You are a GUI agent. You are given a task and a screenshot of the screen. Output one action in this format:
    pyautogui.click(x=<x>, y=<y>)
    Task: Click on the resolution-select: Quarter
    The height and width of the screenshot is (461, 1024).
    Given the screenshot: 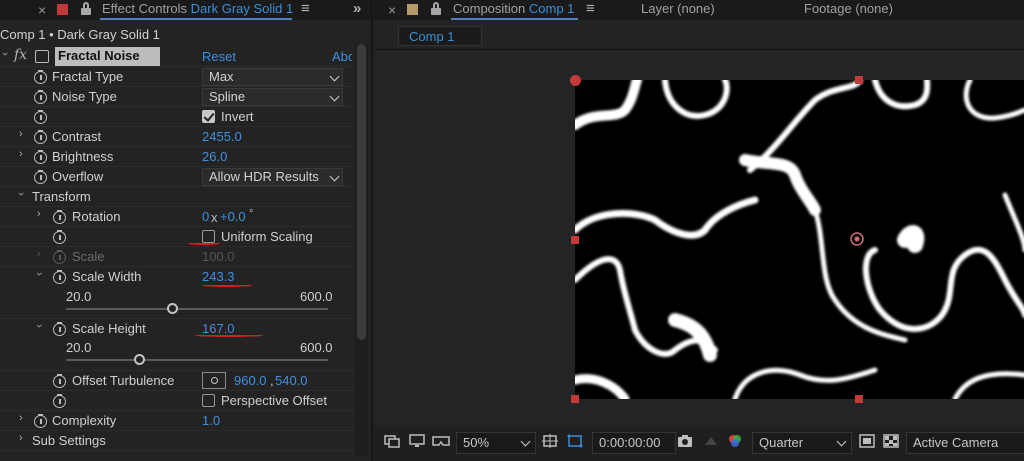 What is the action you would take?
    pyautogui.click(x=802, y=443)
    